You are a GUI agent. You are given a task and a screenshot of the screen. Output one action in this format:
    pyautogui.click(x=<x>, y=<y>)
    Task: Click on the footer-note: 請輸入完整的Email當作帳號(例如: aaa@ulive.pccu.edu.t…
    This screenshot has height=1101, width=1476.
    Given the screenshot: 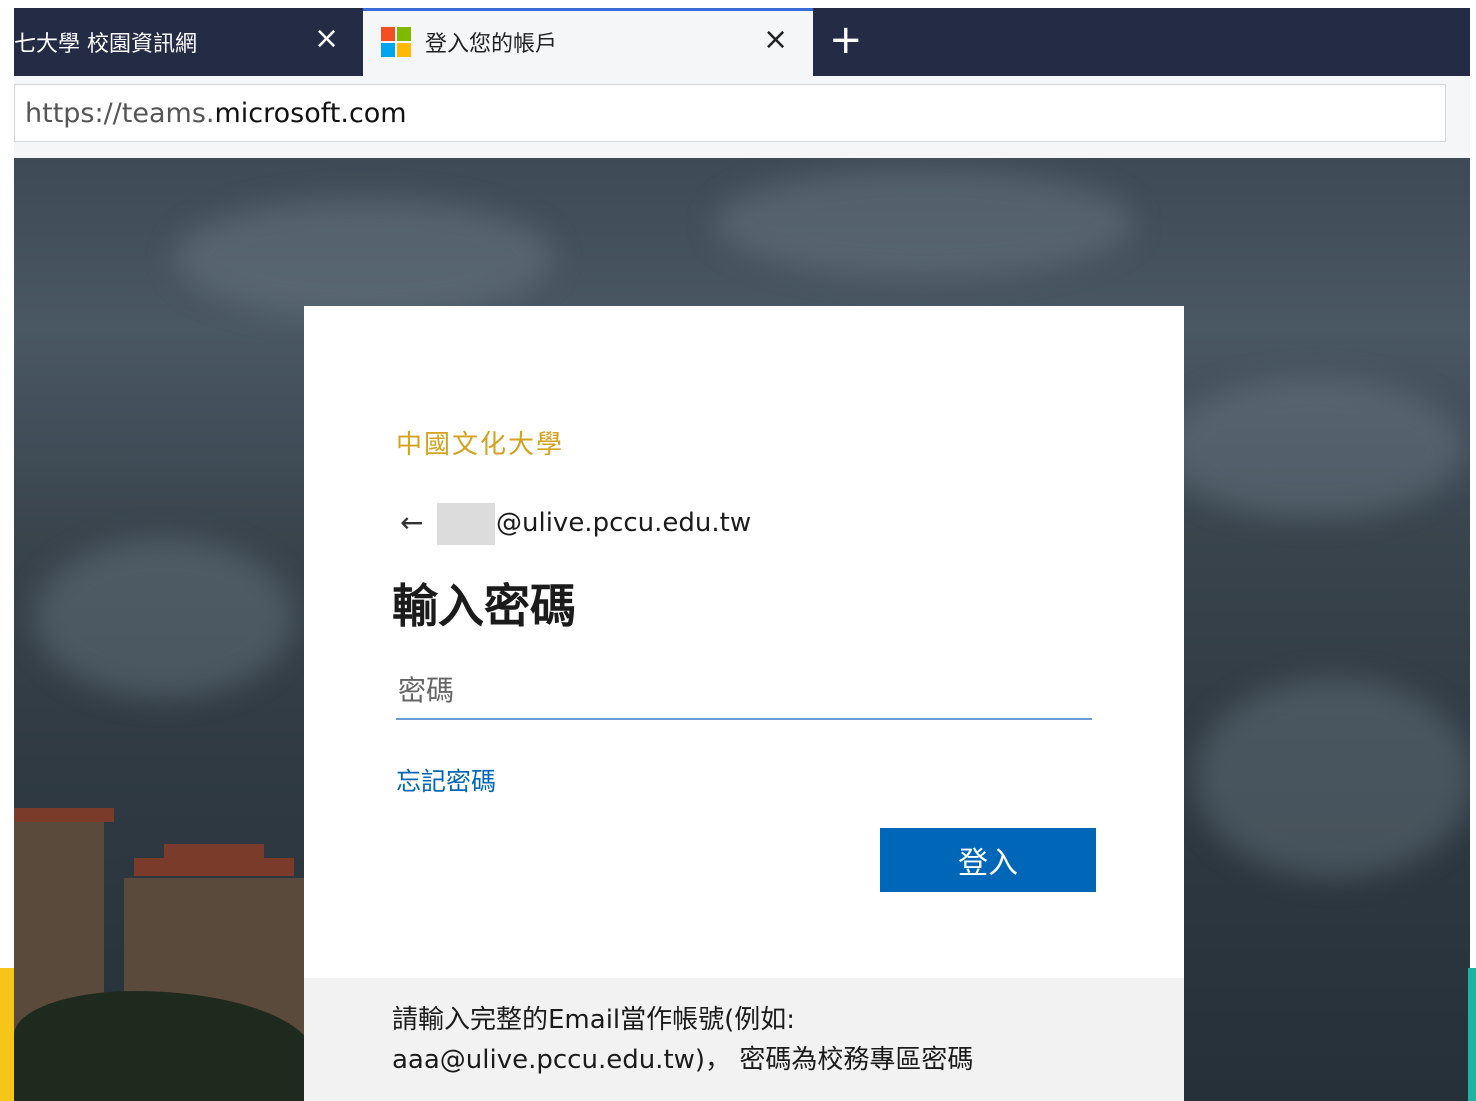 What is the action you would take?
    pyautogui.click(x=782, y=1040)
    